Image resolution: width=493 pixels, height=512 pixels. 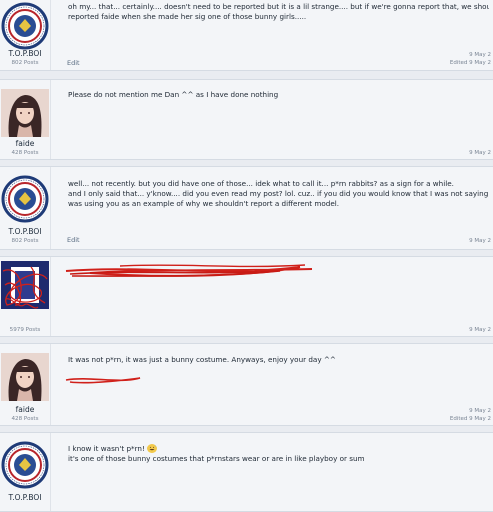 I want to click on post-count: 5979 Posts, so click(x=25, y=330).